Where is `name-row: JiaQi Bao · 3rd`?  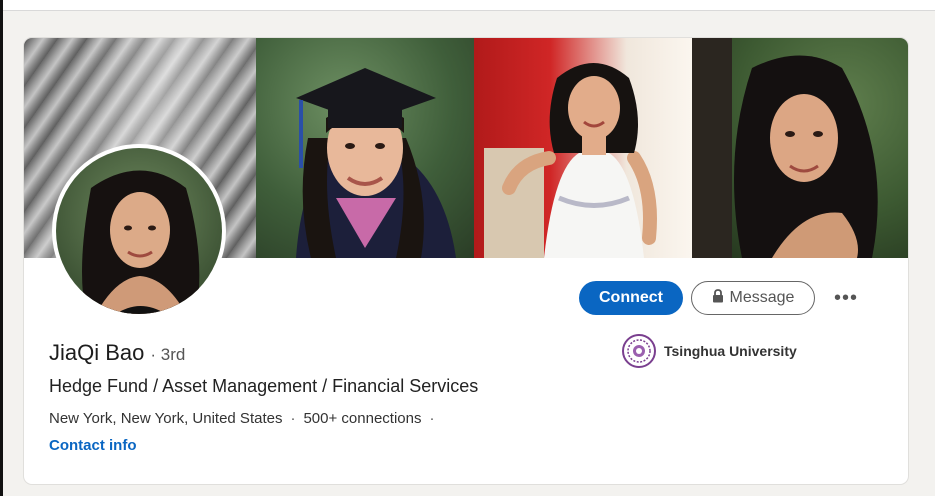 name-row: JiaQi Bao · 3rd is located at coordinates (117, 355).